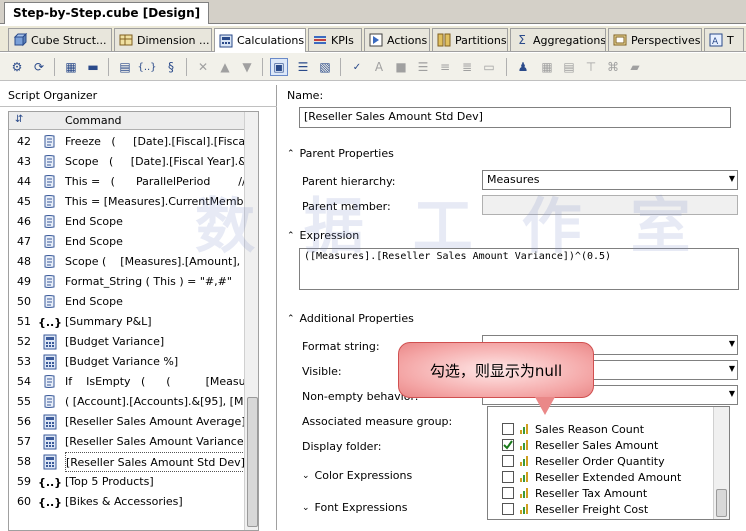  What do you see at coordinates (591, 477) in the screenshot?
I see `measure-item: Reseller Extended Amount` at bounding box center [591, 477].